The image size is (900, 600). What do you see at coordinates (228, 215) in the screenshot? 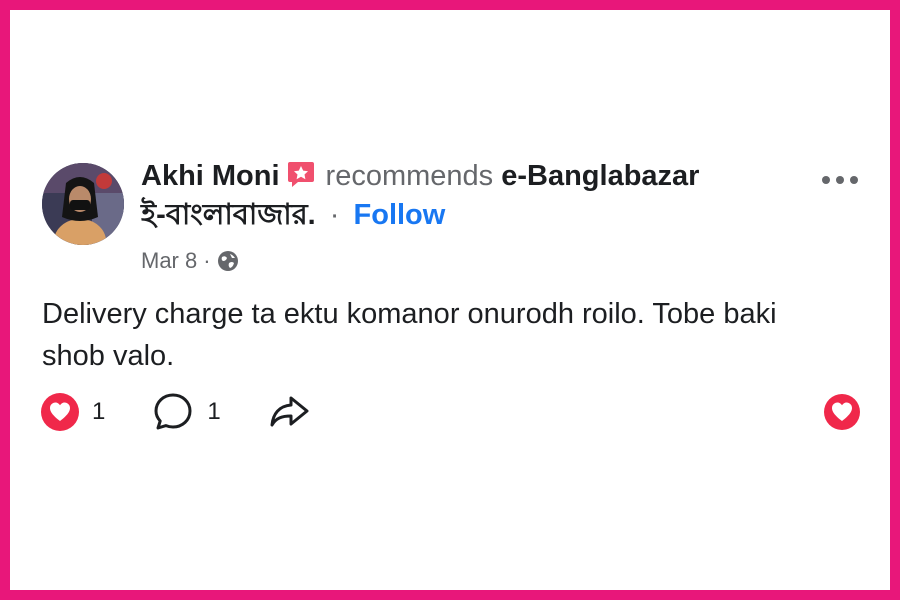
I see `page-name-bangla: ই-বাংলাবাজার.` at bounding box center [228, 215].